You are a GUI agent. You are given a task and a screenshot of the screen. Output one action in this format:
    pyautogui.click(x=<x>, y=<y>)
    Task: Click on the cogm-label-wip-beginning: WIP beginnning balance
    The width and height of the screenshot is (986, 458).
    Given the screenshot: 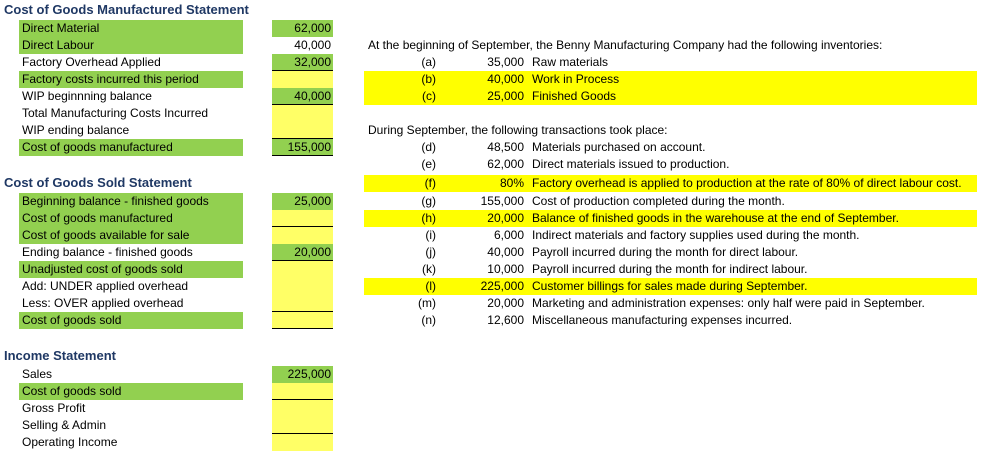 What is the action you would take?
    pyautogui.click(x=131, y=96)
    